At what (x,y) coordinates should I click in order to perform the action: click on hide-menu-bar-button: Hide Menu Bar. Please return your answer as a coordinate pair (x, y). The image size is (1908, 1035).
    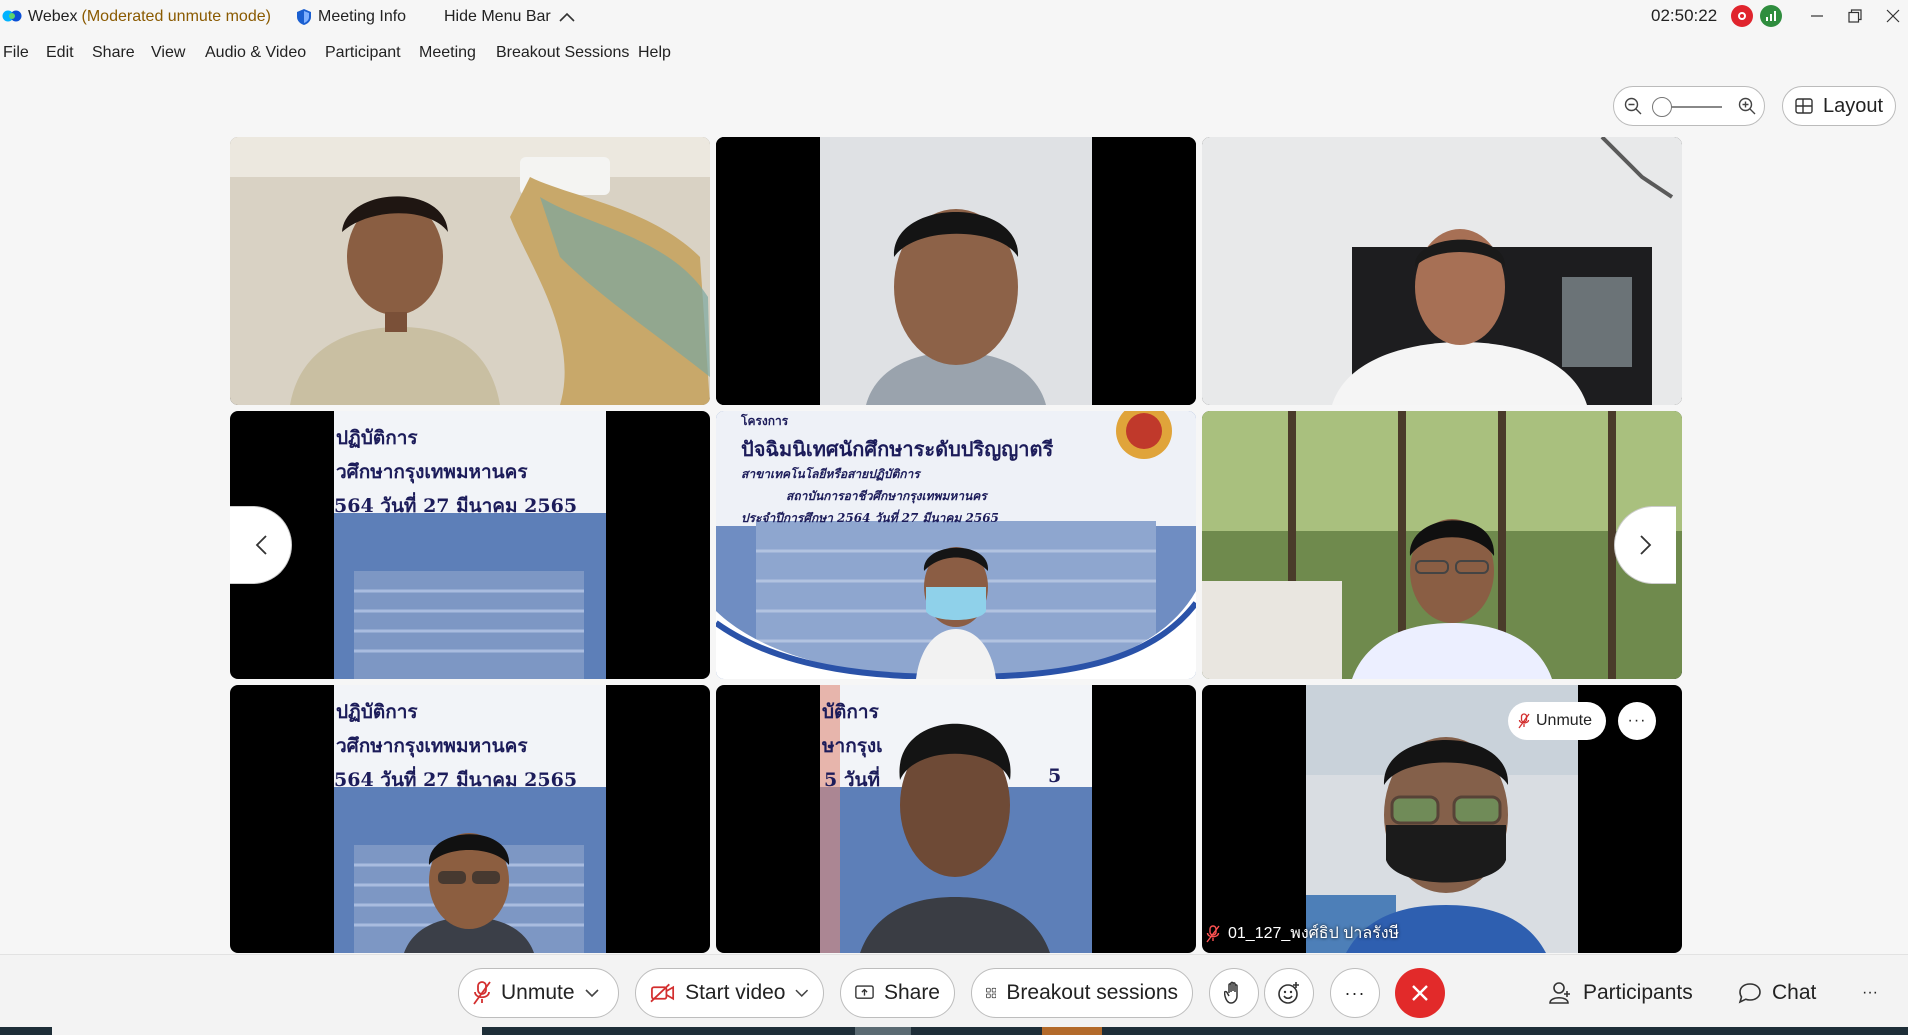
    Looking at the image, I should click on (509, 17).